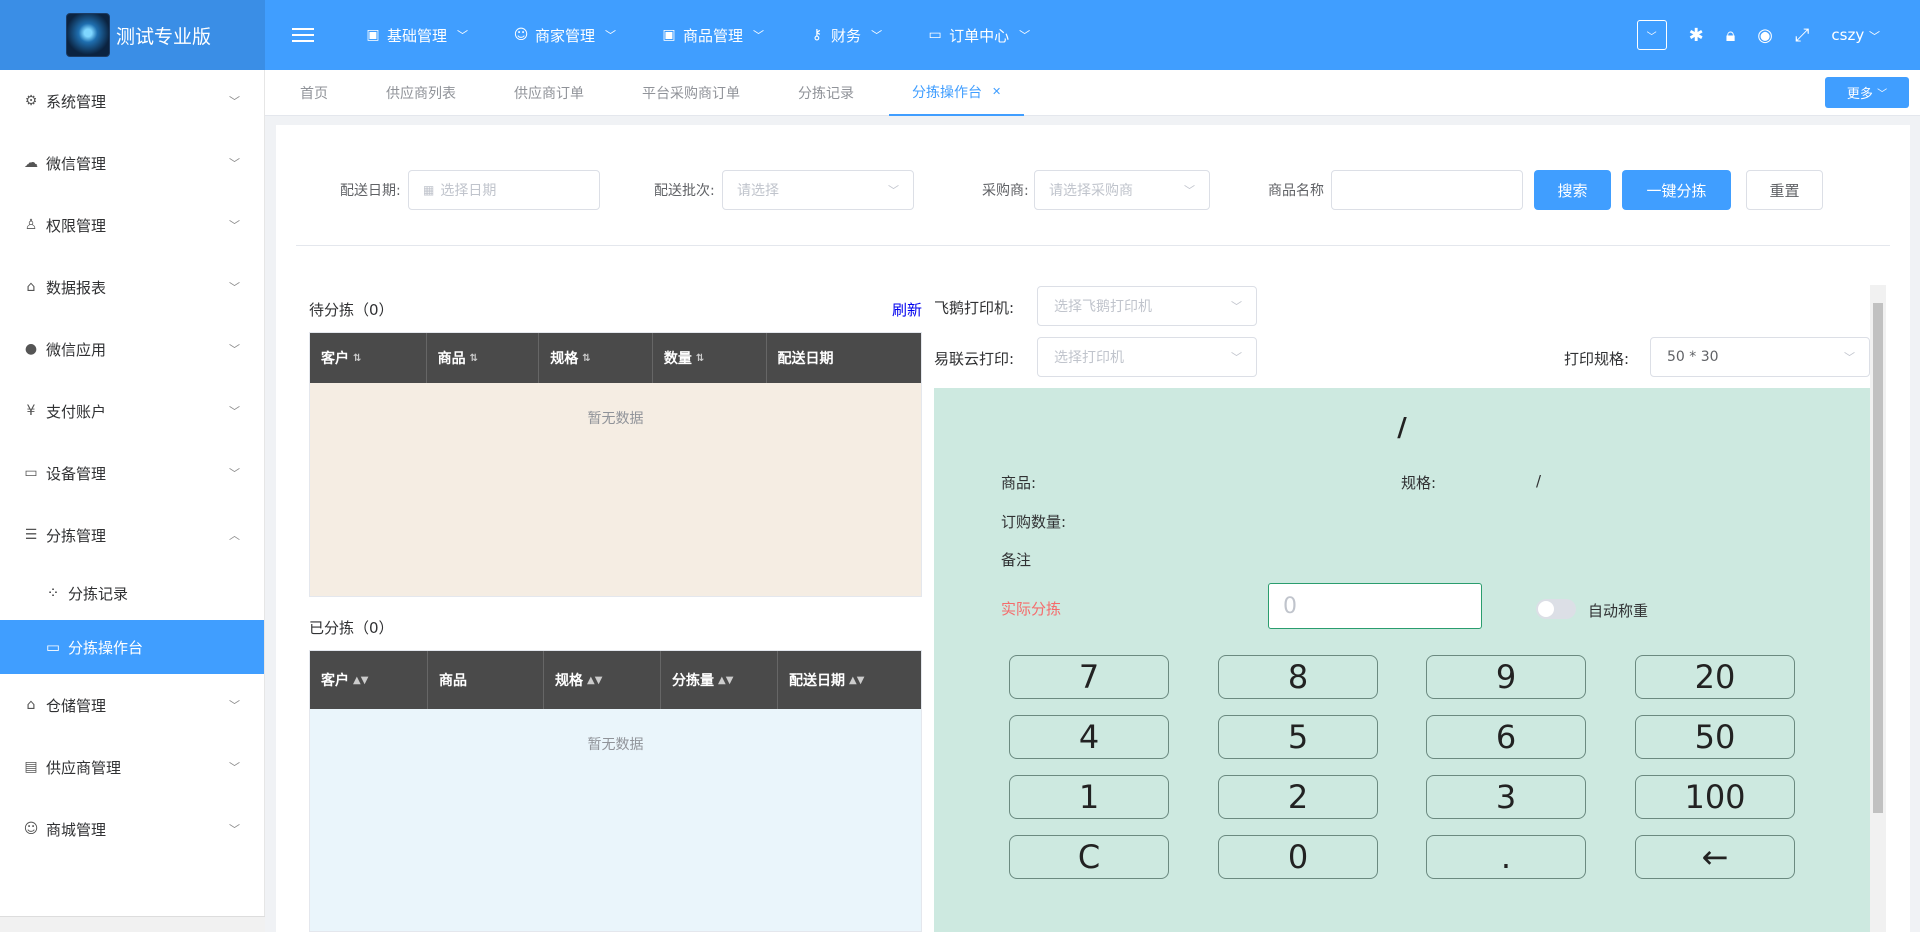 The height and width of the screenshot is (932, 1920). Describe the element at coordinates (1715, 857) in the screenshot. I see `keypad-backspace-key: ←` at that location.